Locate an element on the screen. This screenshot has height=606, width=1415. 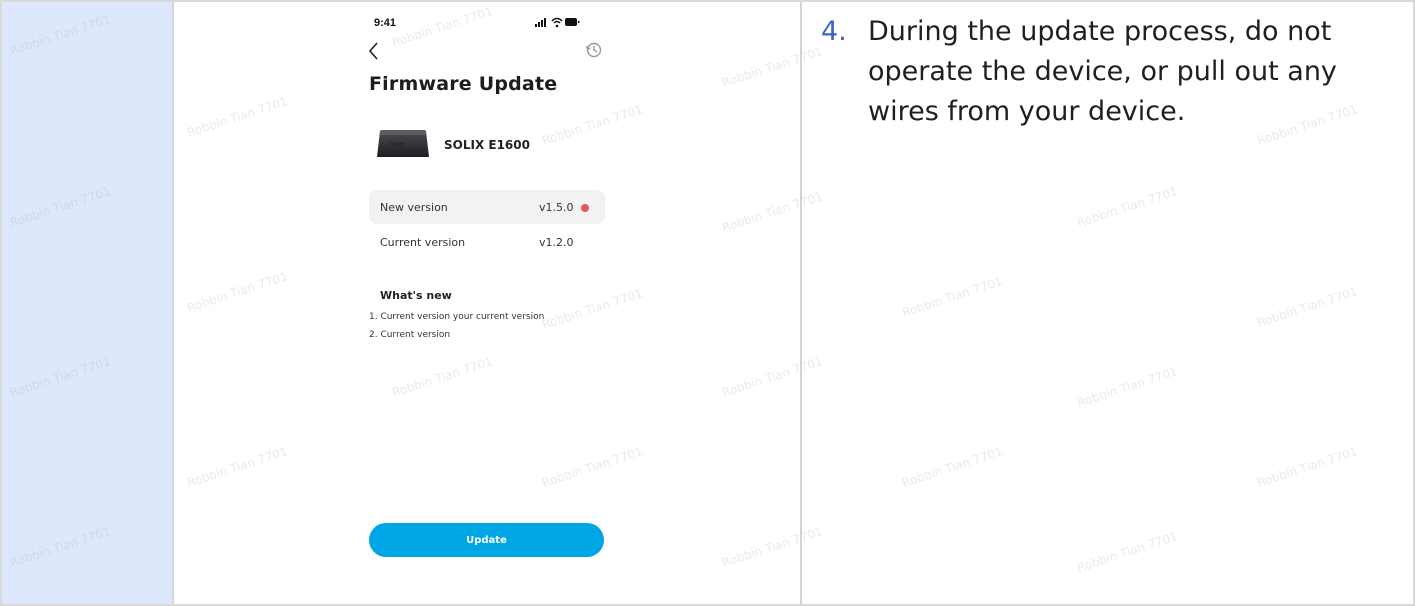
history-icon is located at coordinates (594, 50).